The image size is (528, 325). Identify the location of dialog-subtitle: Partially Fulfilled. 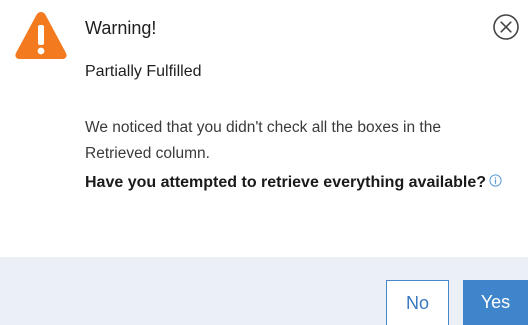
(143, 71).